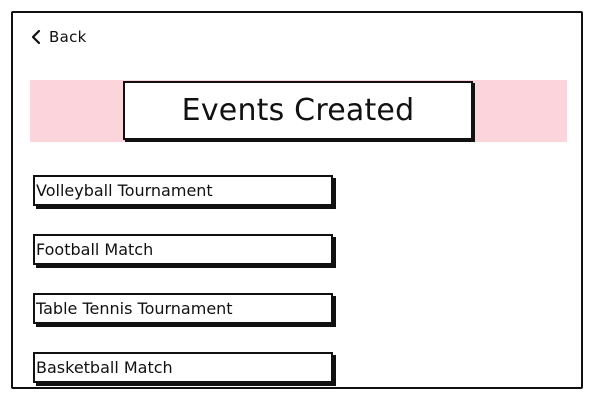  I want to click on chevron-left-icon, so click(36, 37).